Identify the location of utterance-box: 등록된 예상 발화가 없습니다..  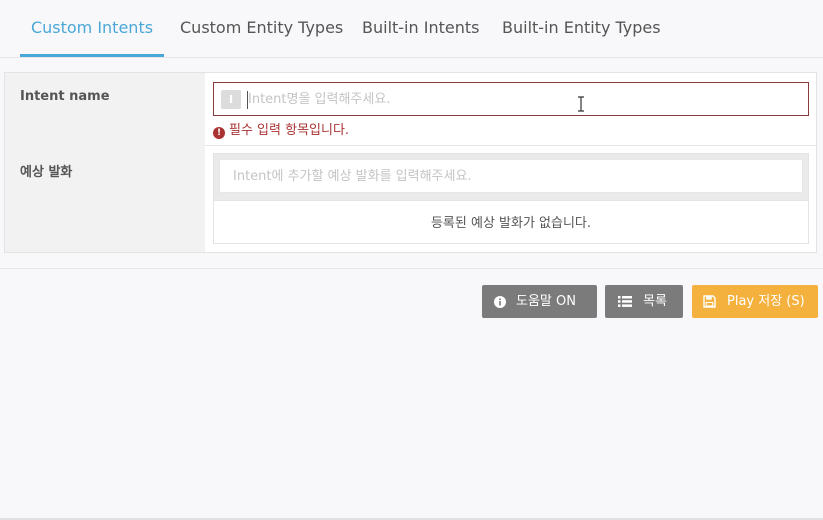
(511, 198).